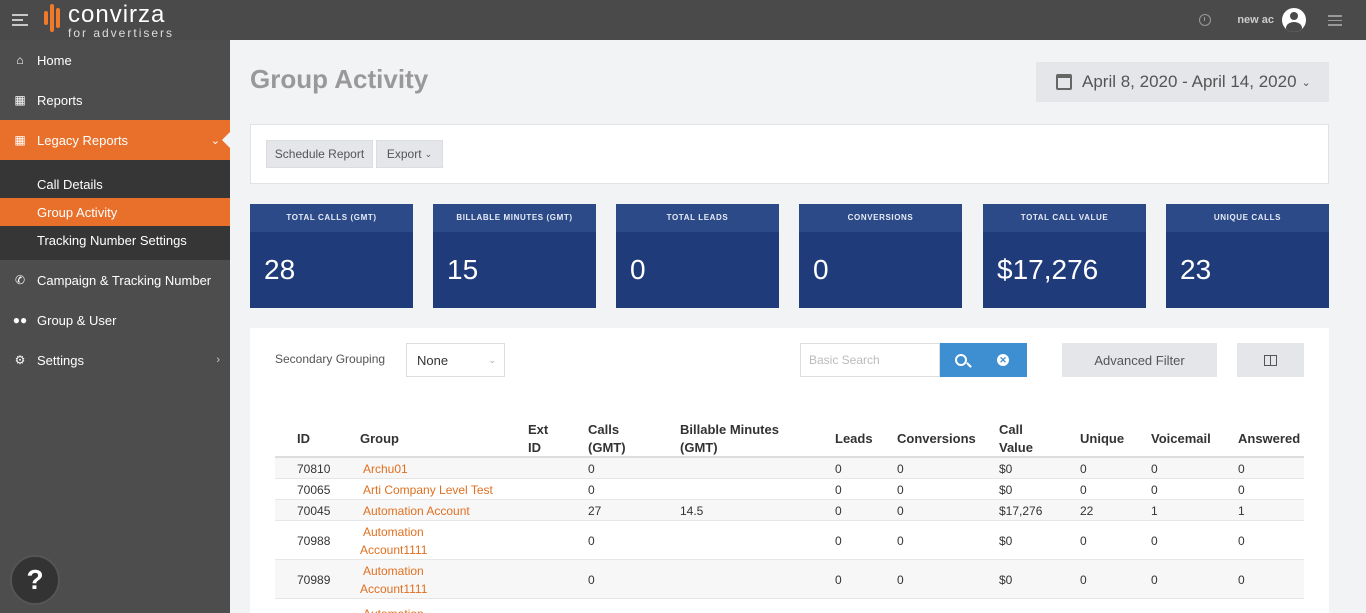 This screenshot has height=613, width=1366. I want to click on sidebar-subitem-tracking-number-settings: Tracking Number Settings, so click(115, 240).